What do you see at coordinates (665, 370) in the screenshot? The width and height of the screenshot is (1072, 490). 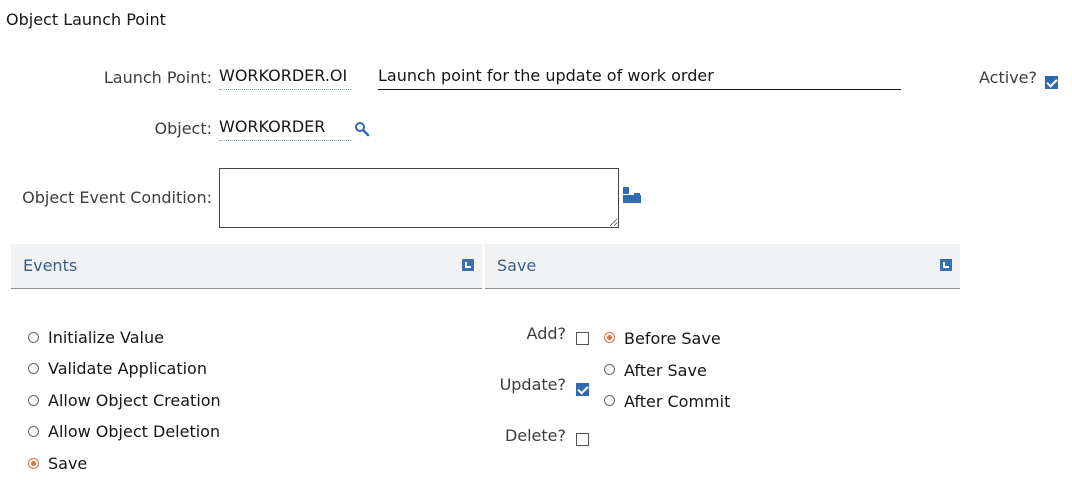 I see `radio-label: After Save` at bounding box center [665, 370].